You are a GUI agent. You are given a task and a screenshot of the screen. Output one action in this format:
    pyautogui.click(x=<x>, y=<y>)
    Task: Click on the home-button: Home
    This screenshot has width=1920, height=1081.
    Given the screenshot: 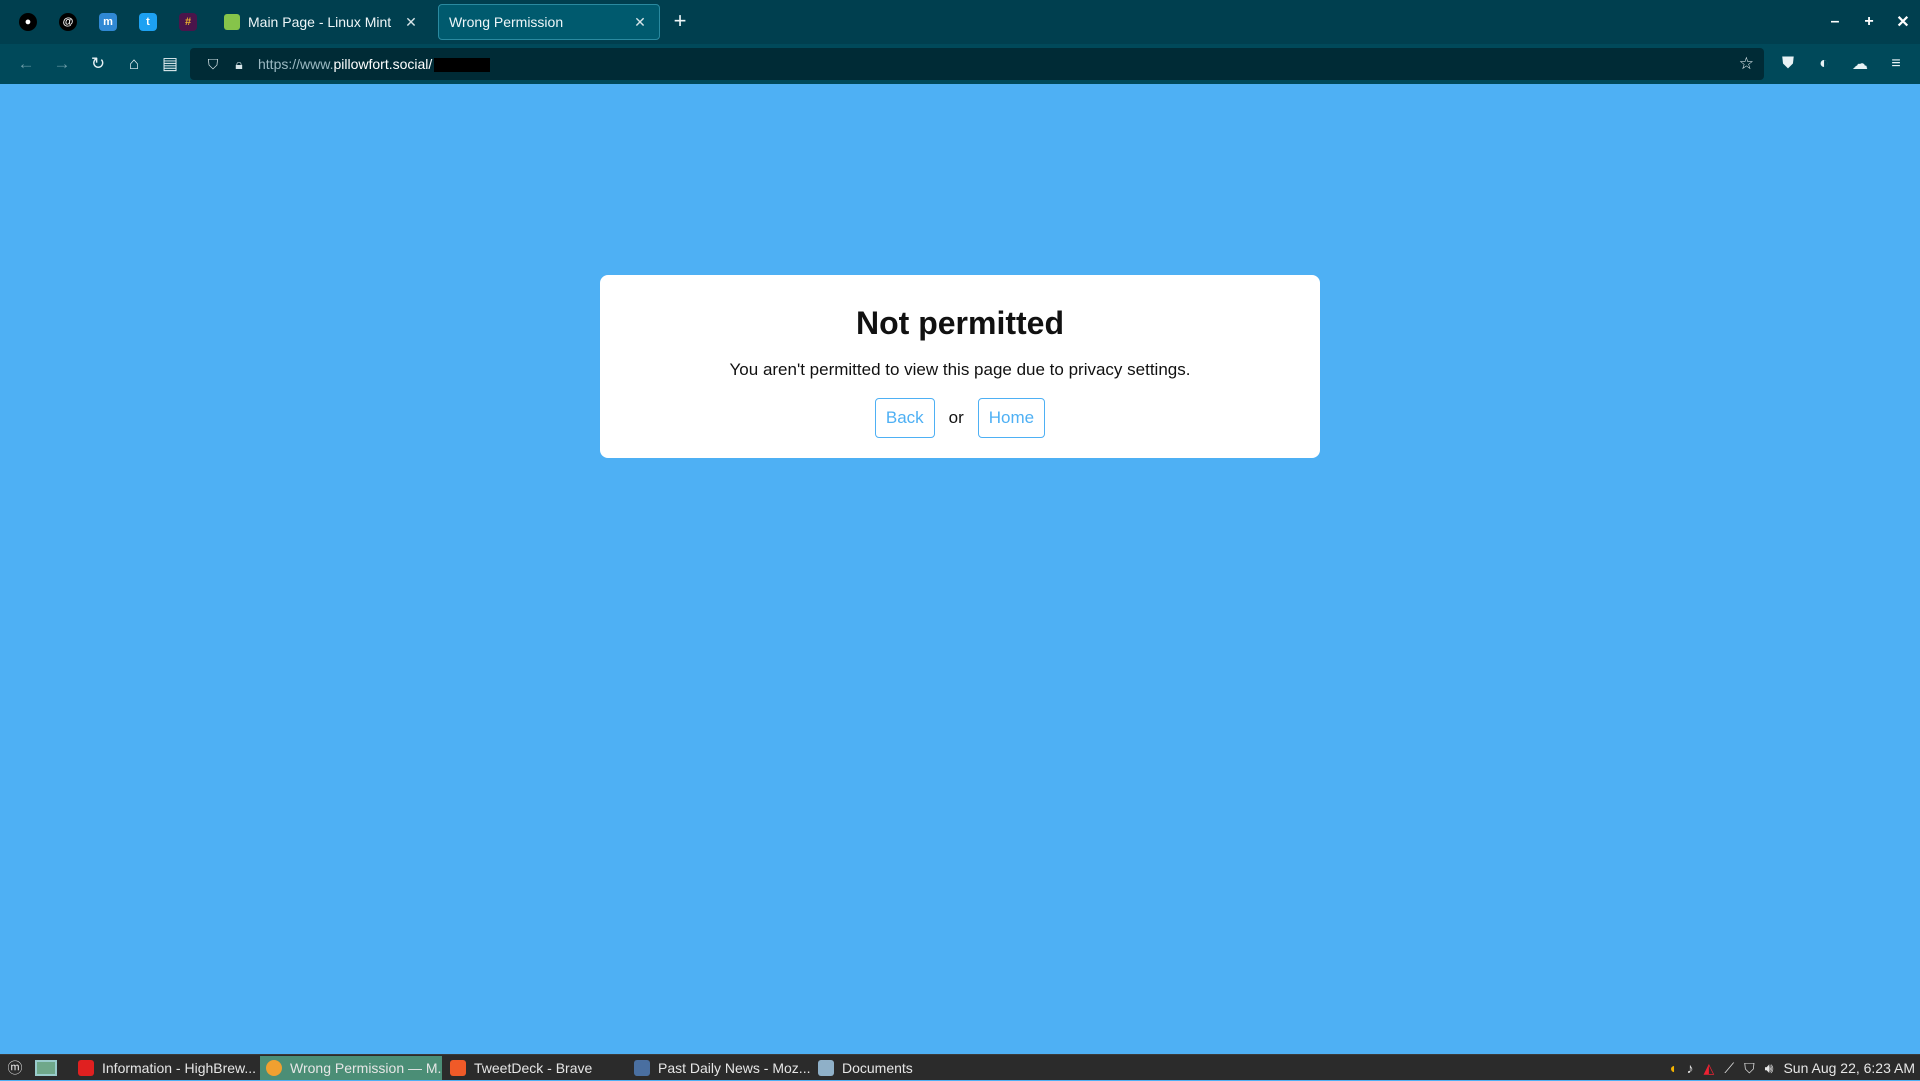 What is the action you would take?
    pyautogui.click(x=1011, y=418)
    